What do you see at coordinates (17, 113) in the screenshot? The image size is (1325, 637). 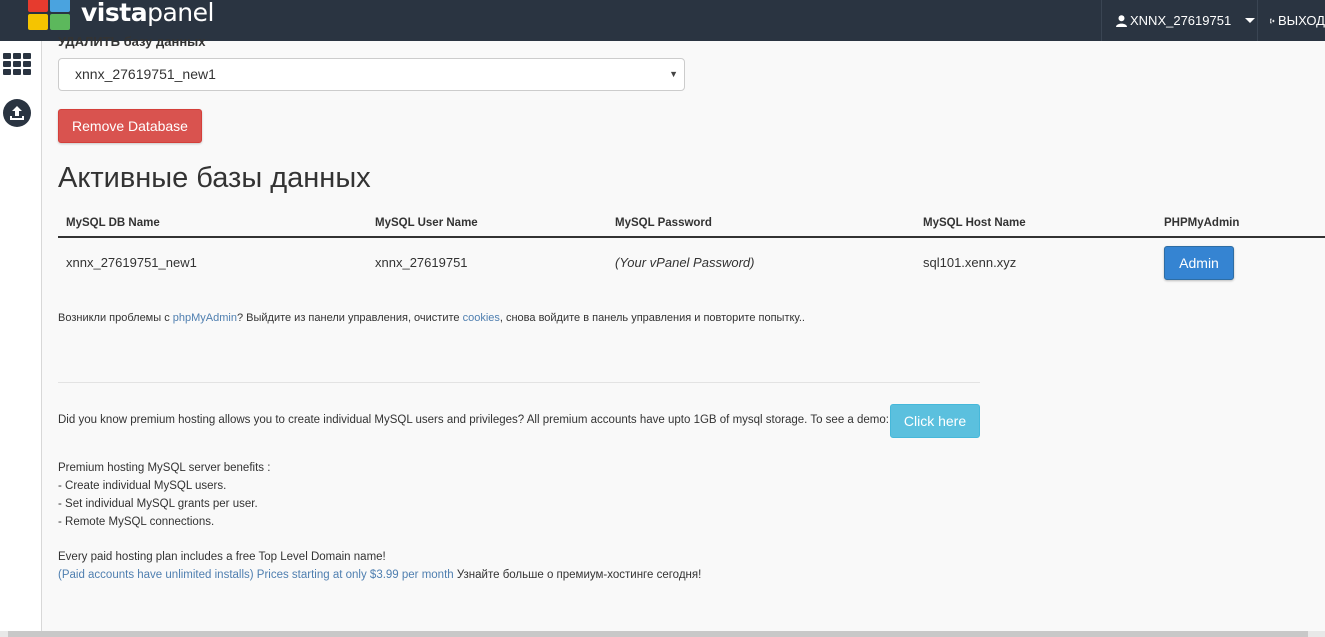 I see `upload-icon` at bounding box center [17, 113].